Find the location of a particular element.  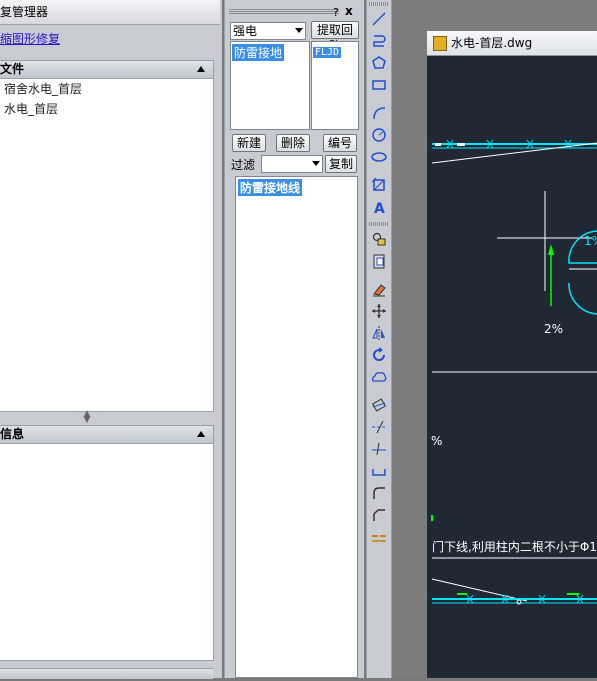

drawing-tab: 水电-首层.dwg is located at coordinates (512, 43).